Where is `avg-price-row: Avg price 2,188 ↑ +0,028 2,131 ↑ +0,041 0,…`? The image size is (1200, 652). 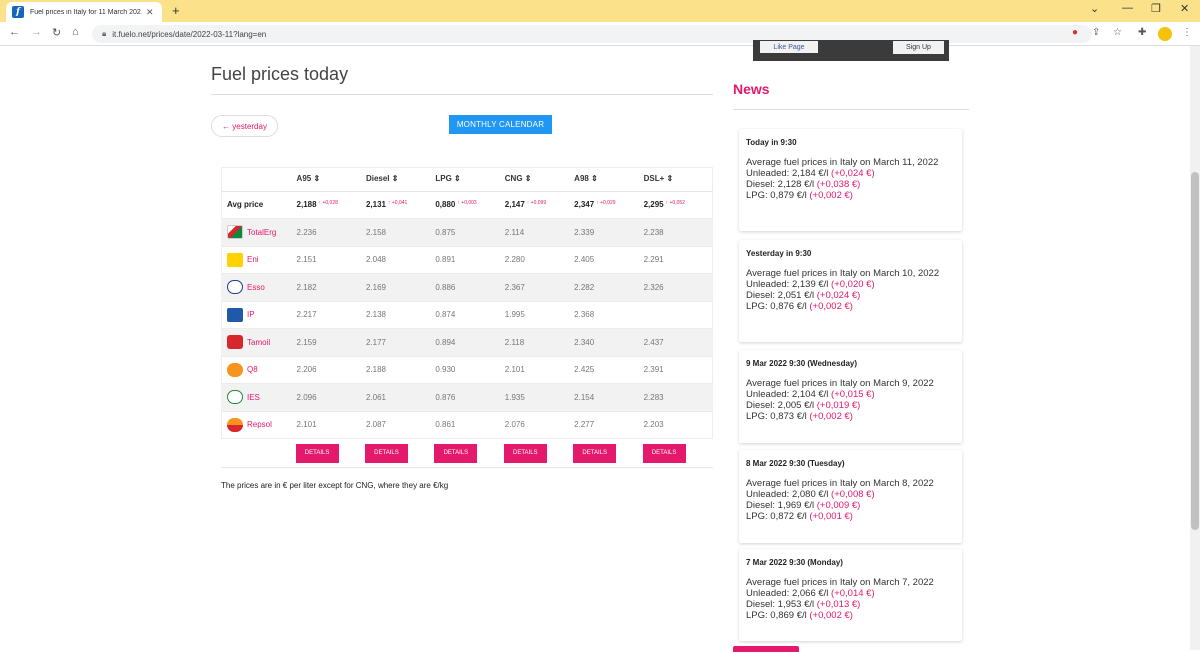
avg-price-row: Avg price 2,188 ↑ +0,028 2,131 ↑ +0,041 0,… is located at coordinates (467, 205).